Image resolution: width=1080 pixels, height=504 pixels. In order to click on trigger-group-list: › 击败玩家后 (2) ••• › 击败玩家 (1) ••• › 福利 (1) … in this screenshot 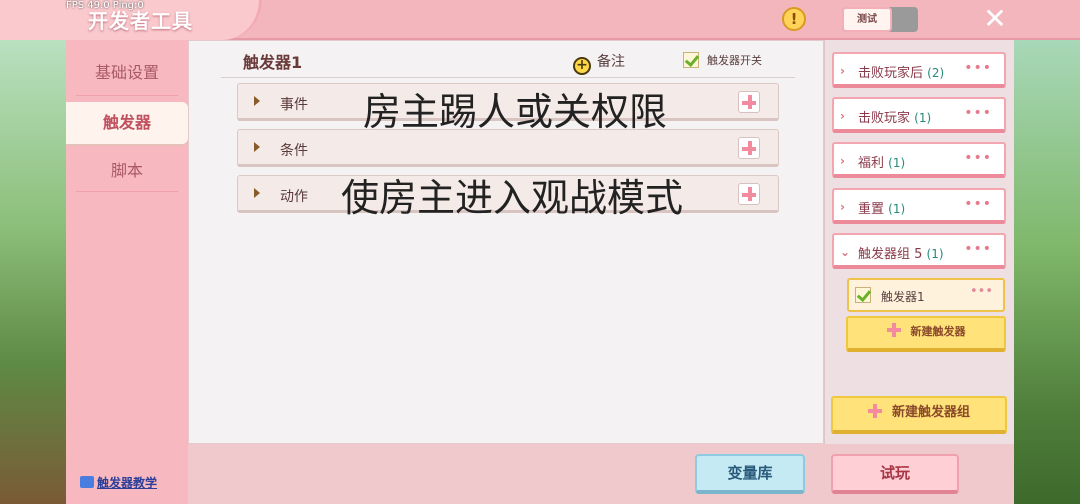, I will do `click(919, 242)`.